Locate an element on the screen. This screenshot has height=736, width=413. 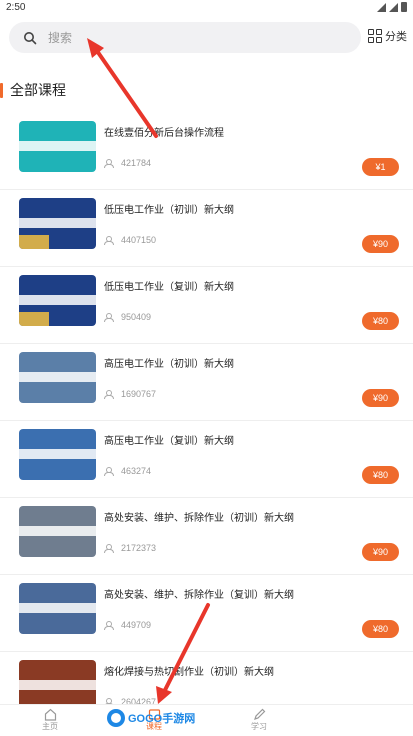
course-icon is located at coordinates (154, 714).